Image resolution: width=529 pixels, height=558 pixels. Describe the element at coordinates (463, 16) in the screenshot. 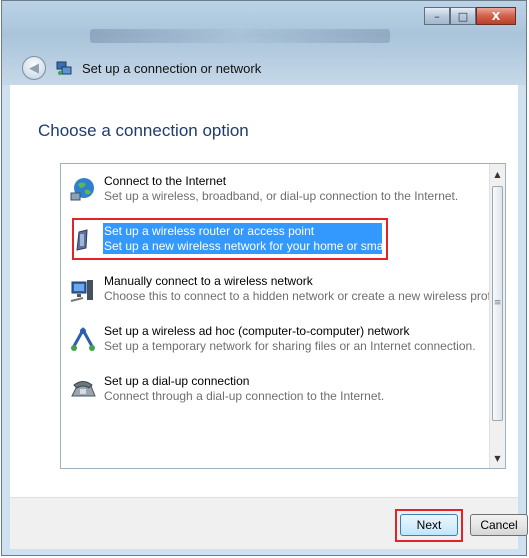

I see `maximize-button: □` at that location.